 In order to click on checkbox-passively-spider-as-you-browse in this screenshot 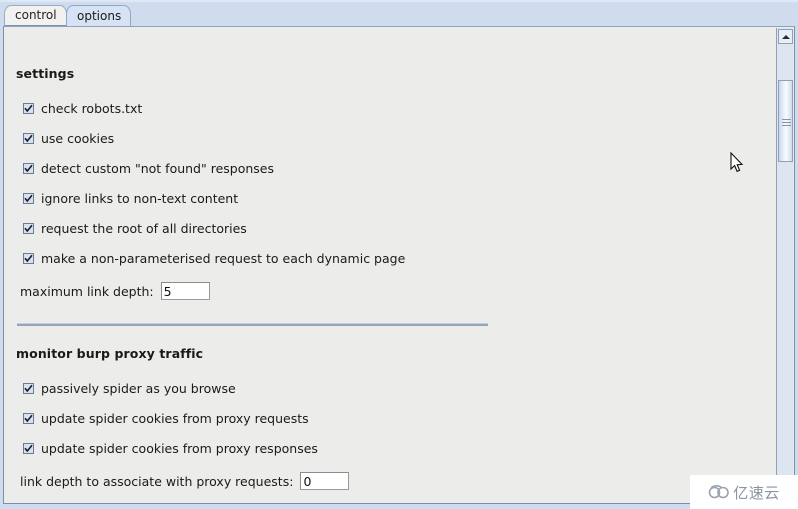, I will do `click(28, 388)`.